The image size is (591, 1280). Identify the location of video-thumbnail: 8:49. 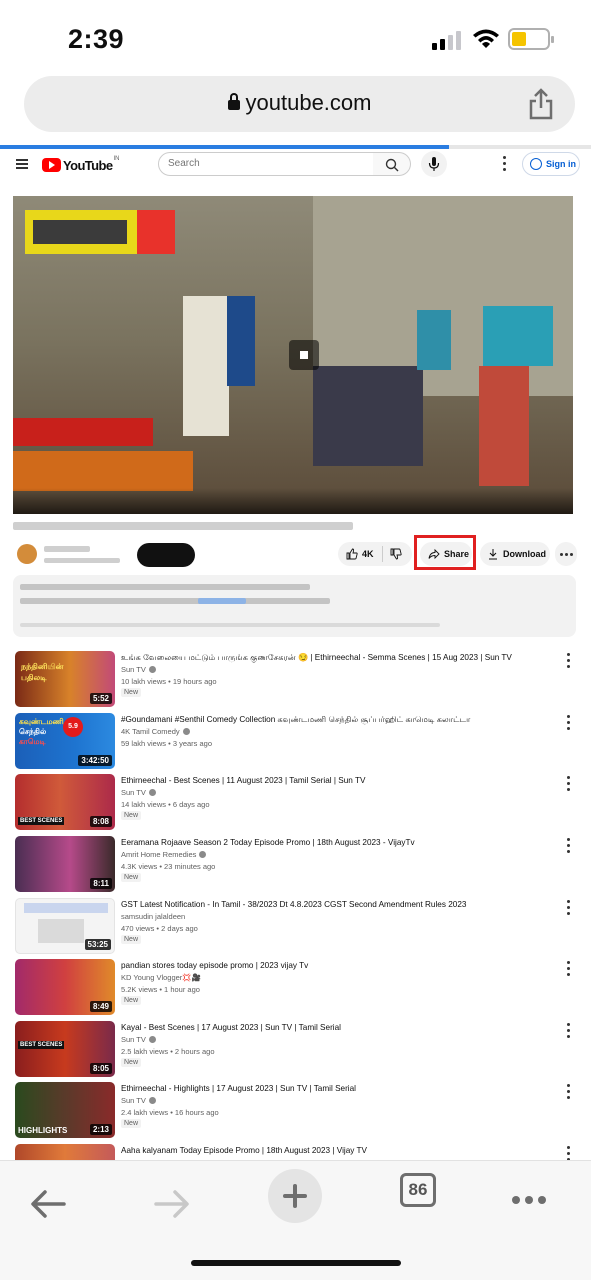
(65, 987).